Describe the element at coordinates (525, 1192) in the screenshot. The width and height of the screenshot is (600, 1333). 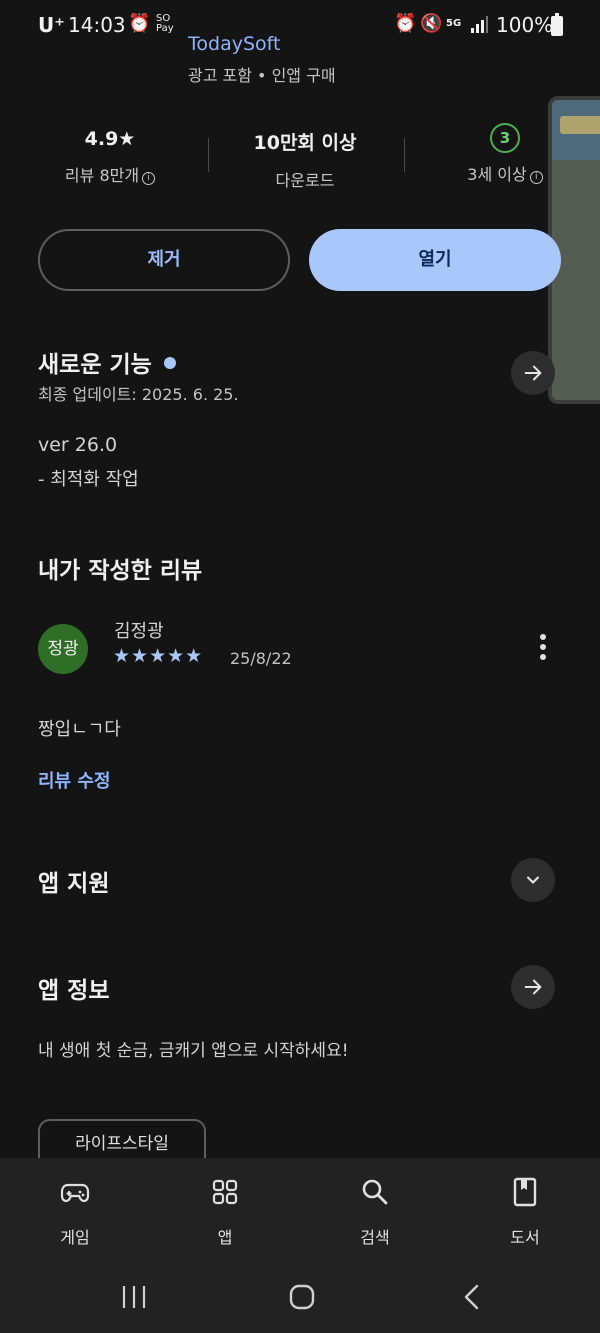
I see `book-icon` at that location.